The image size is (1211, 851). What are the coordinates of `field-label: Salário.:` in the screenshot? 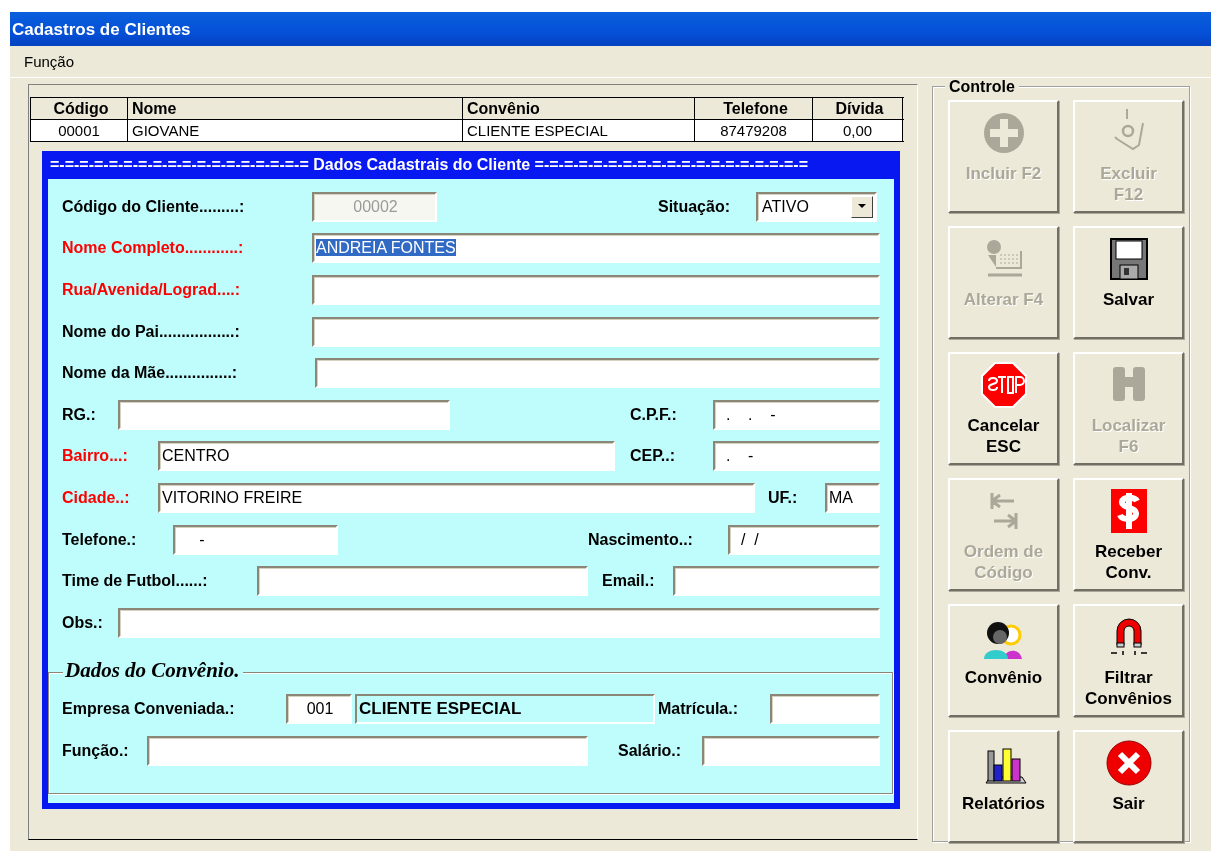 It's located at (650, 750).